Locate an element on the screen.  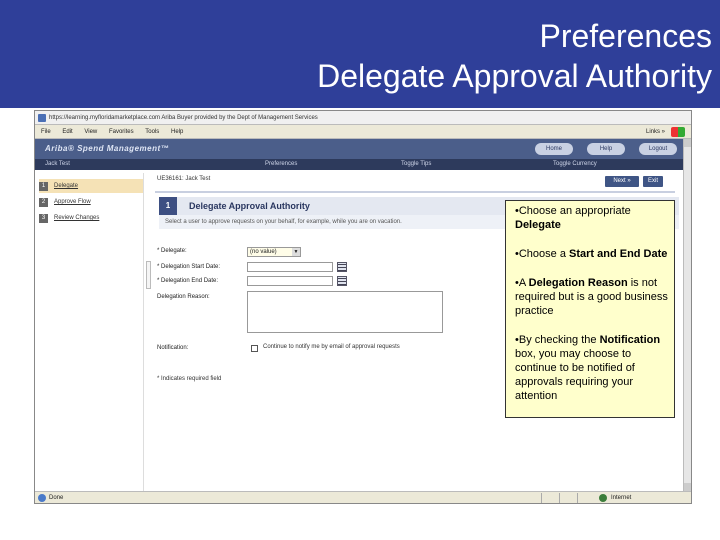
next-button: Next » is located at coordinates (622, 181).